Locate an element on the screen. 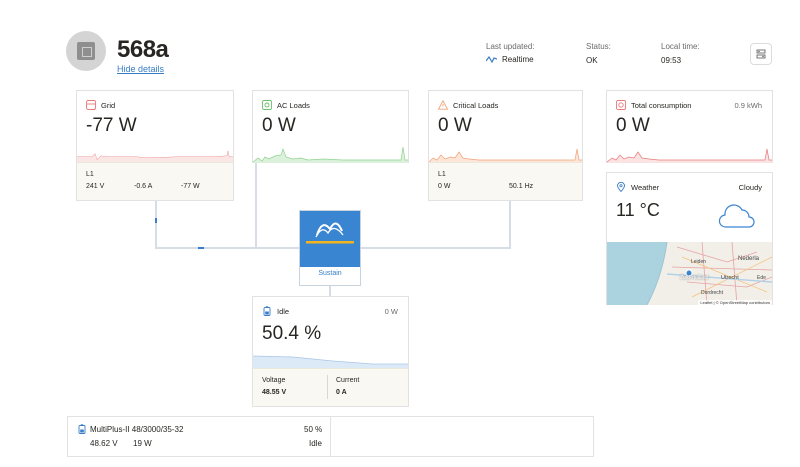 The width and height of the screenshot is (800, 467). inverter-node: Sustain is located at coordinates (330, 248).